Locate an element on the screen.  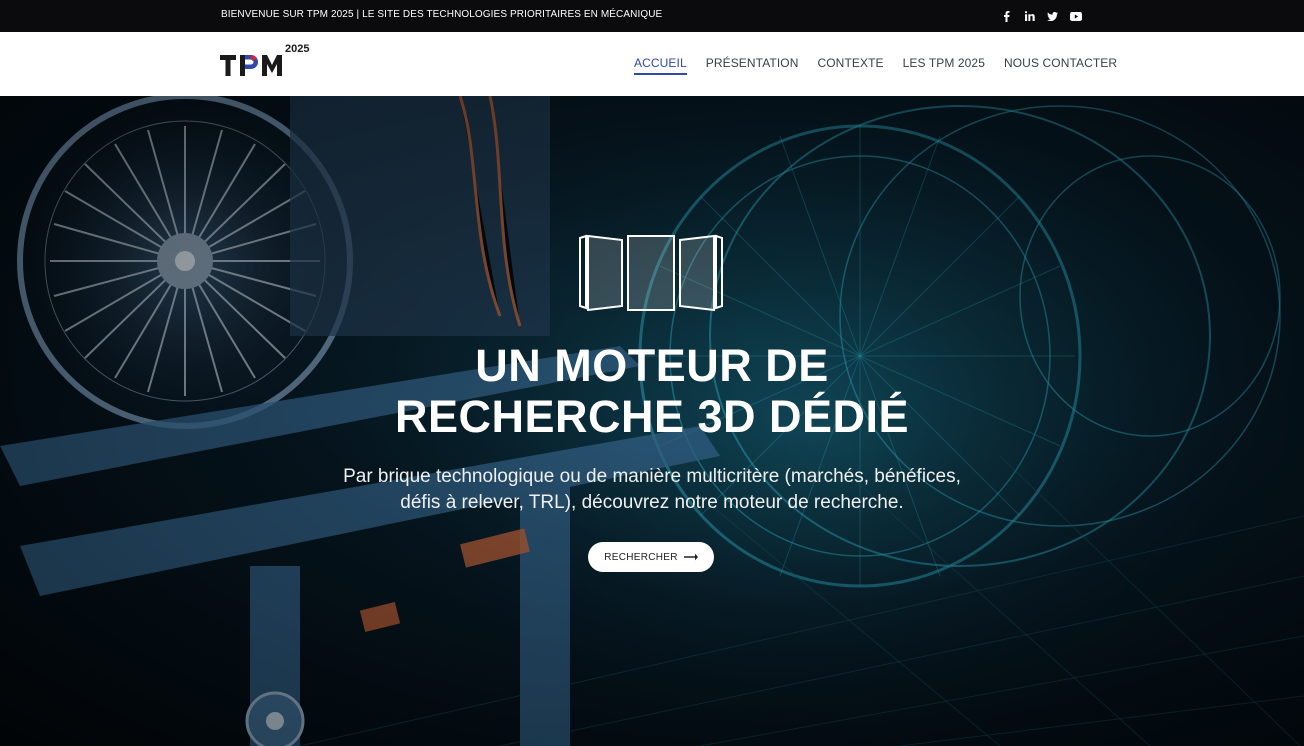
hero-title-line-2: RECHERCHE 3D DÉDIÉ is located at coordinates (652, 416).